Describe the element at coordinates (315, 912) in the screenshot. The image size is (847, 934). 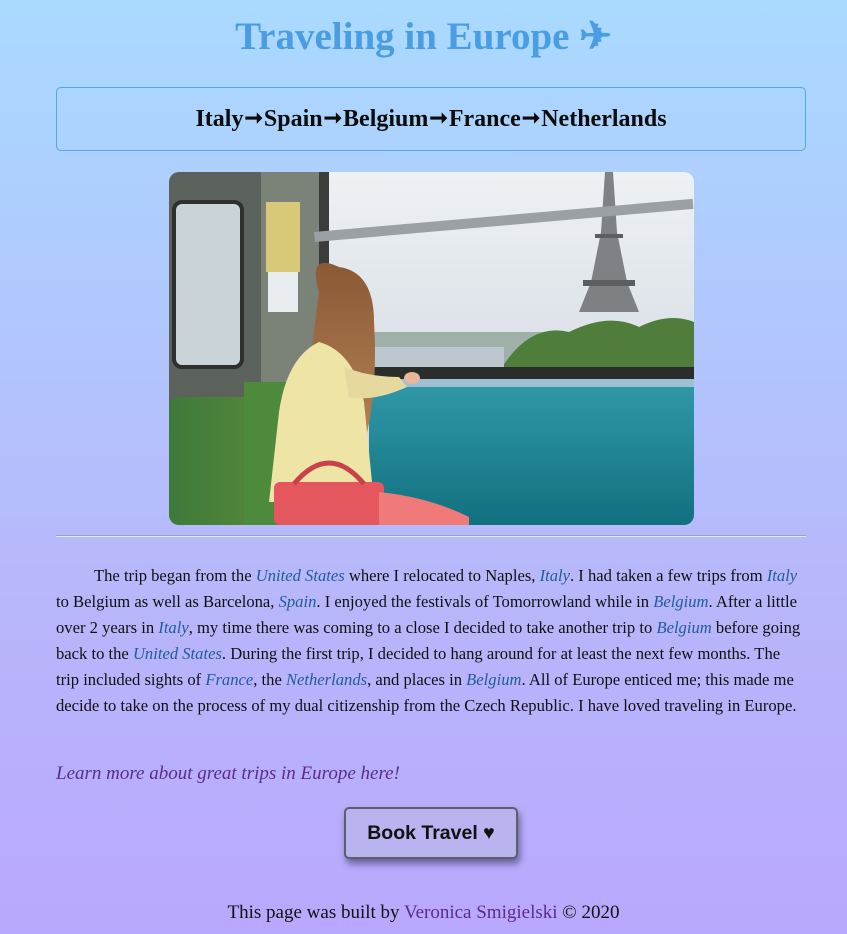
I see `footer-prefix: This page was built by` at that location.